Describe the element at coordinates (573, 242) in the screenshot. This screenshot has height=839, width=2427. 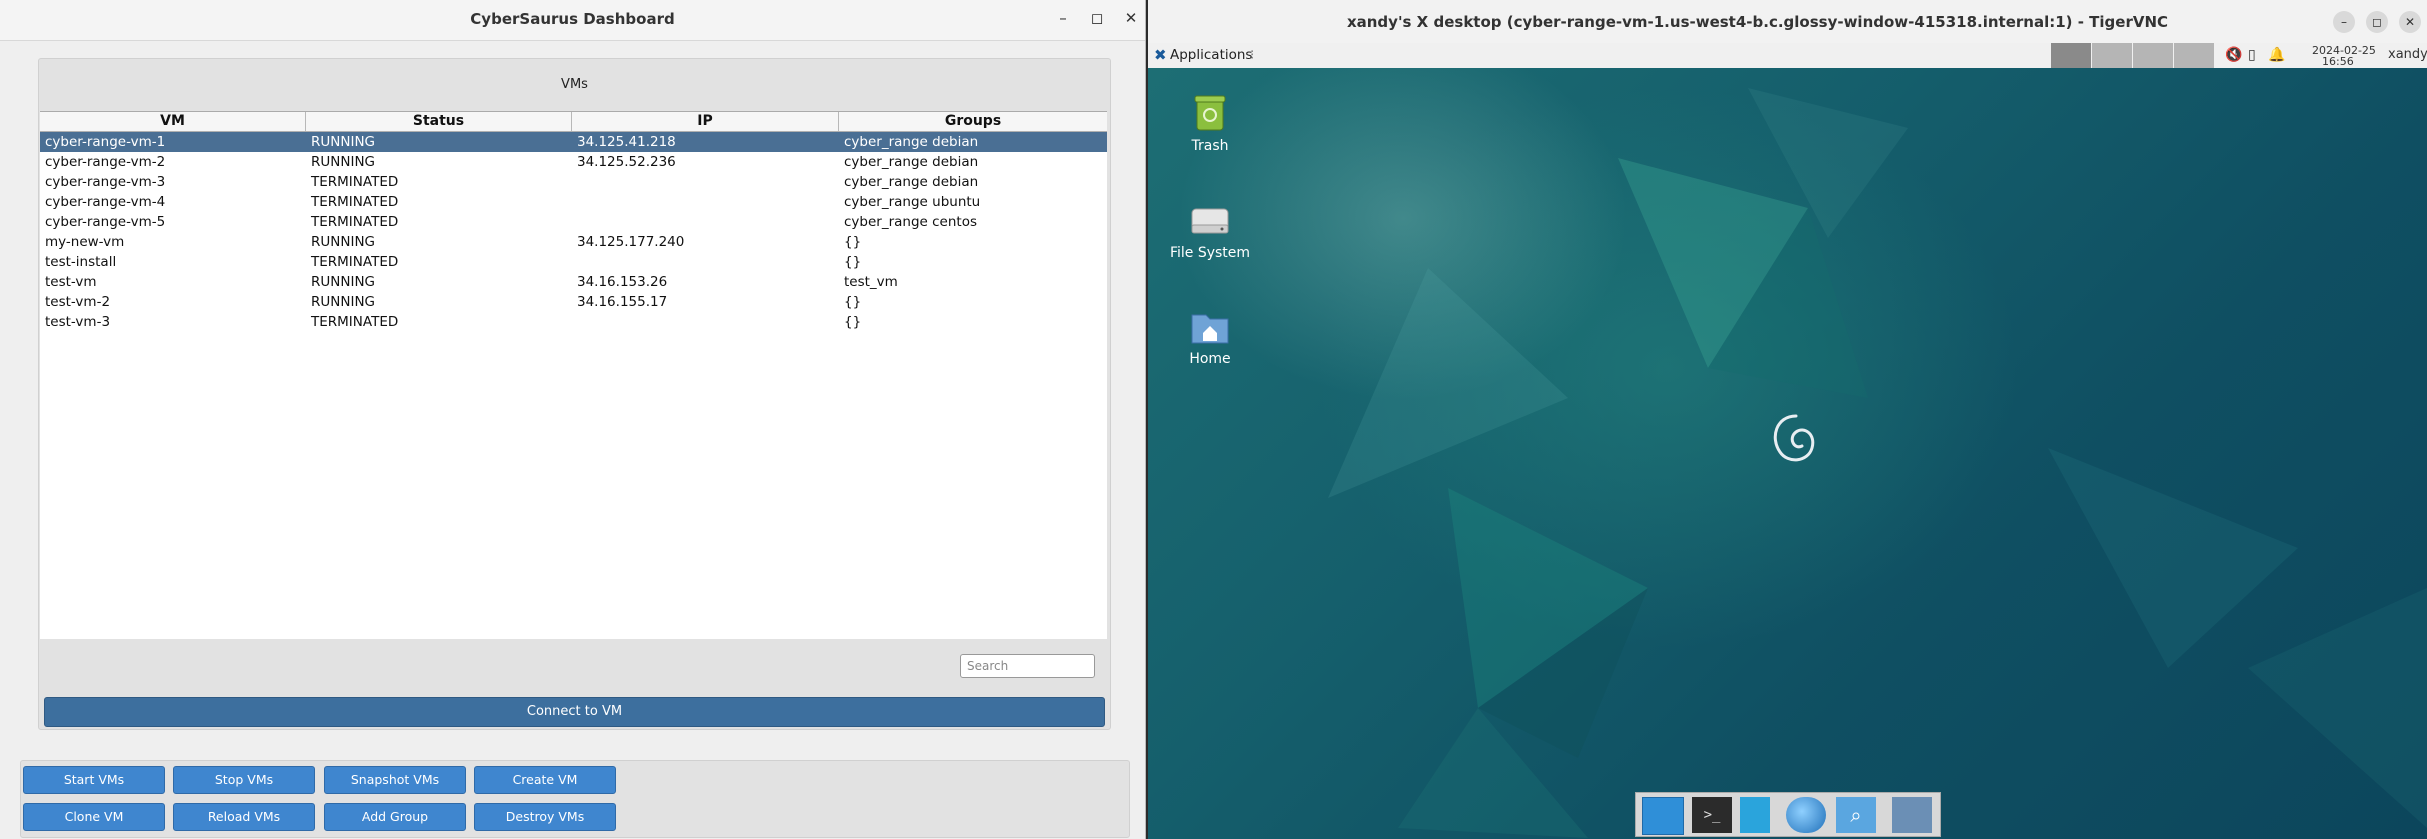
I see `table-row: my-new-vm RUNNING 34.125.177.240 {}` at that location.